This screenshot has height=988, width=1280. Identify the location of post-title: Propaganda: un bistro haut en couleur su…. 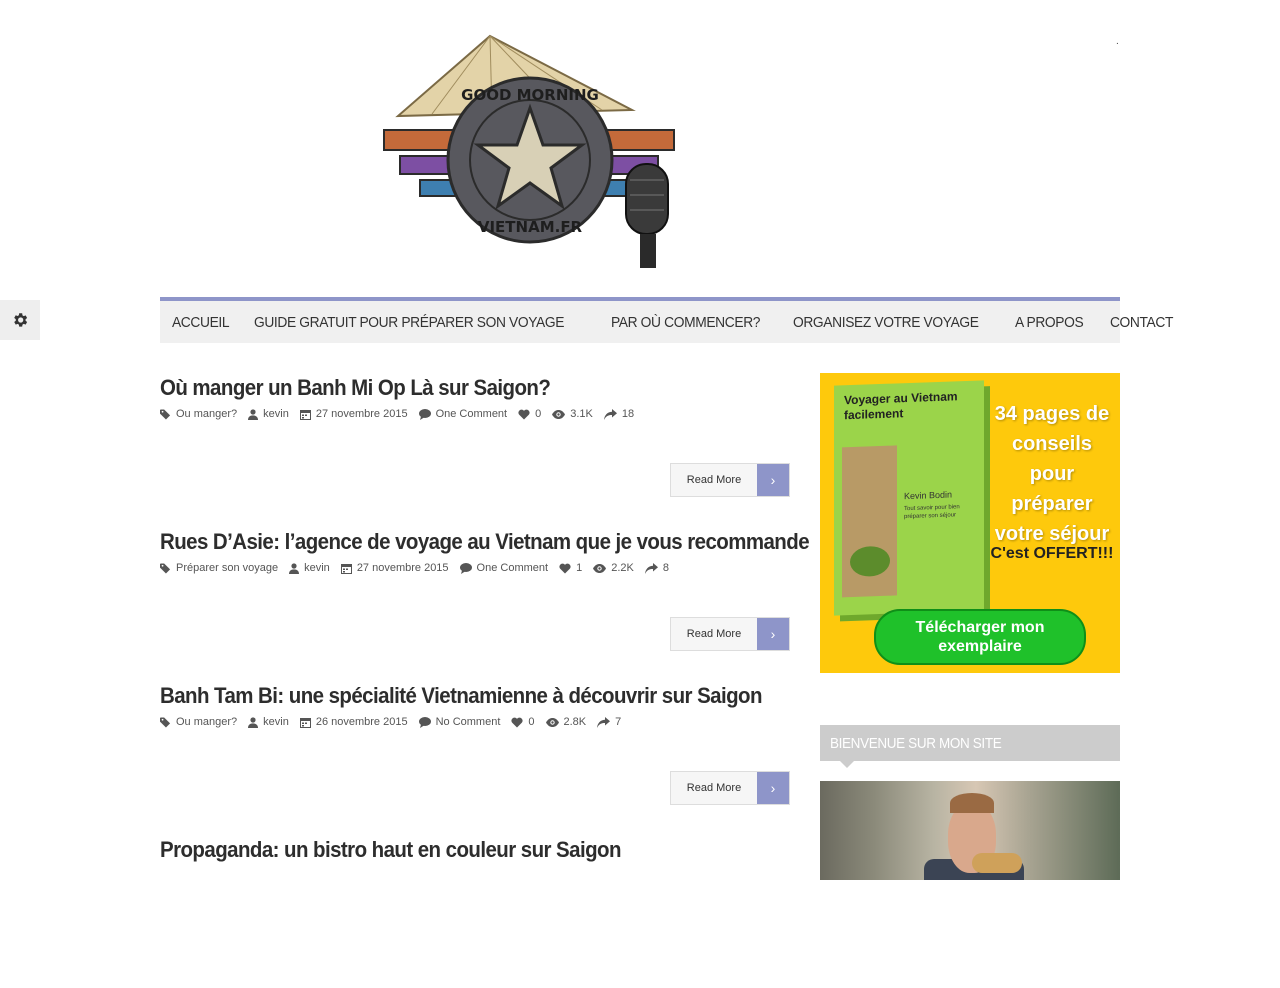
(453, 850).